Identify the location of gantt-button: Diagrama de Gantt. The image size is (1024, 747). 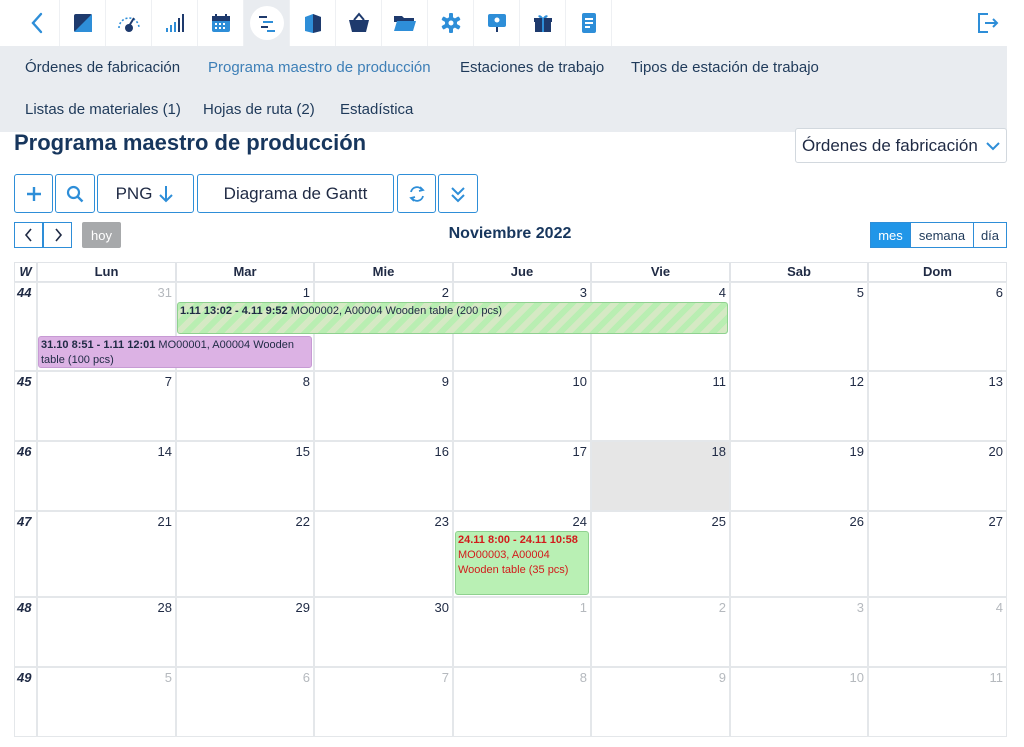
(295, 193).